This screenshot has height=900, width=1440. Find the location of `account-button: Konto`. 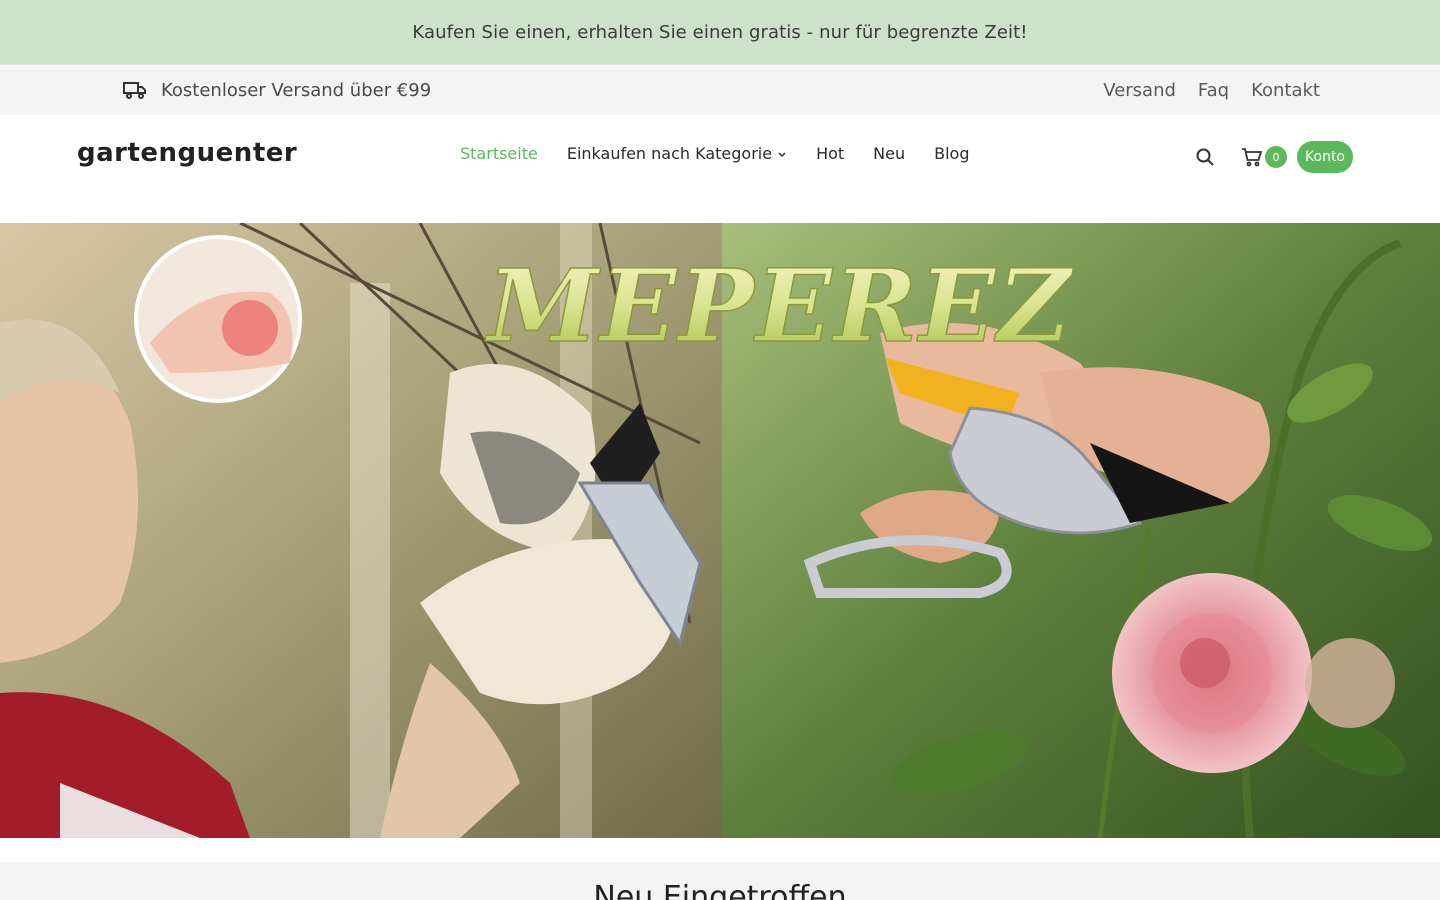

account-button: Konto is located at coordinates (1325, 157).